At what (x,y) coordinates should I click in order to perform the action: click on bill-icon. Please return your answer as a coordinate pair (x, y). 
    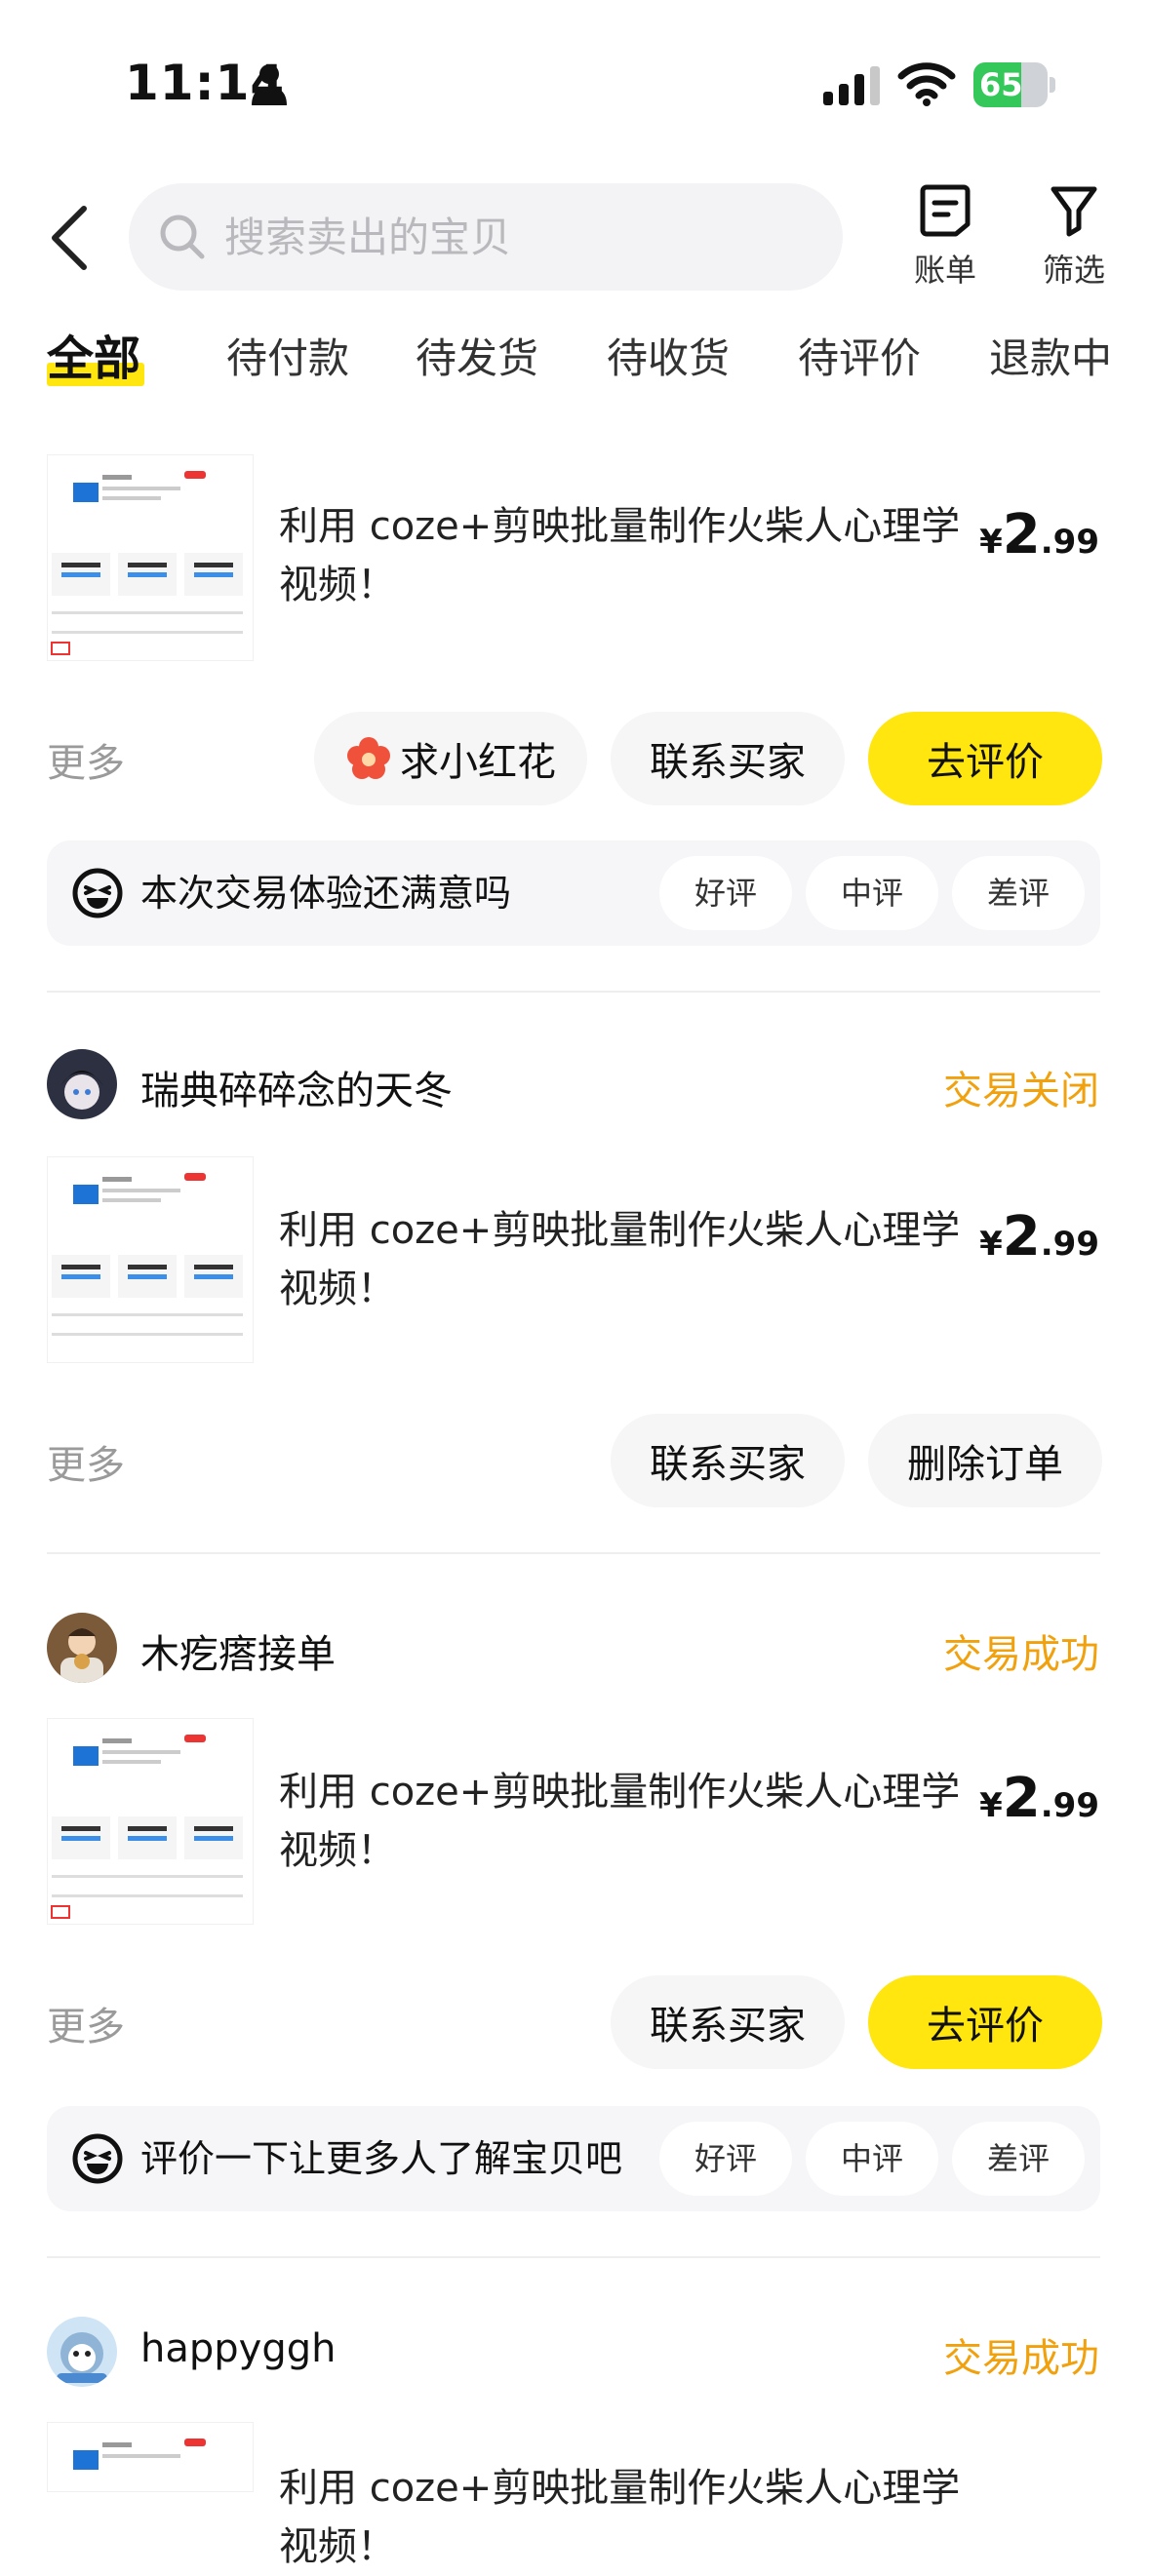
    Looking at the image, I should click on (945, 210).